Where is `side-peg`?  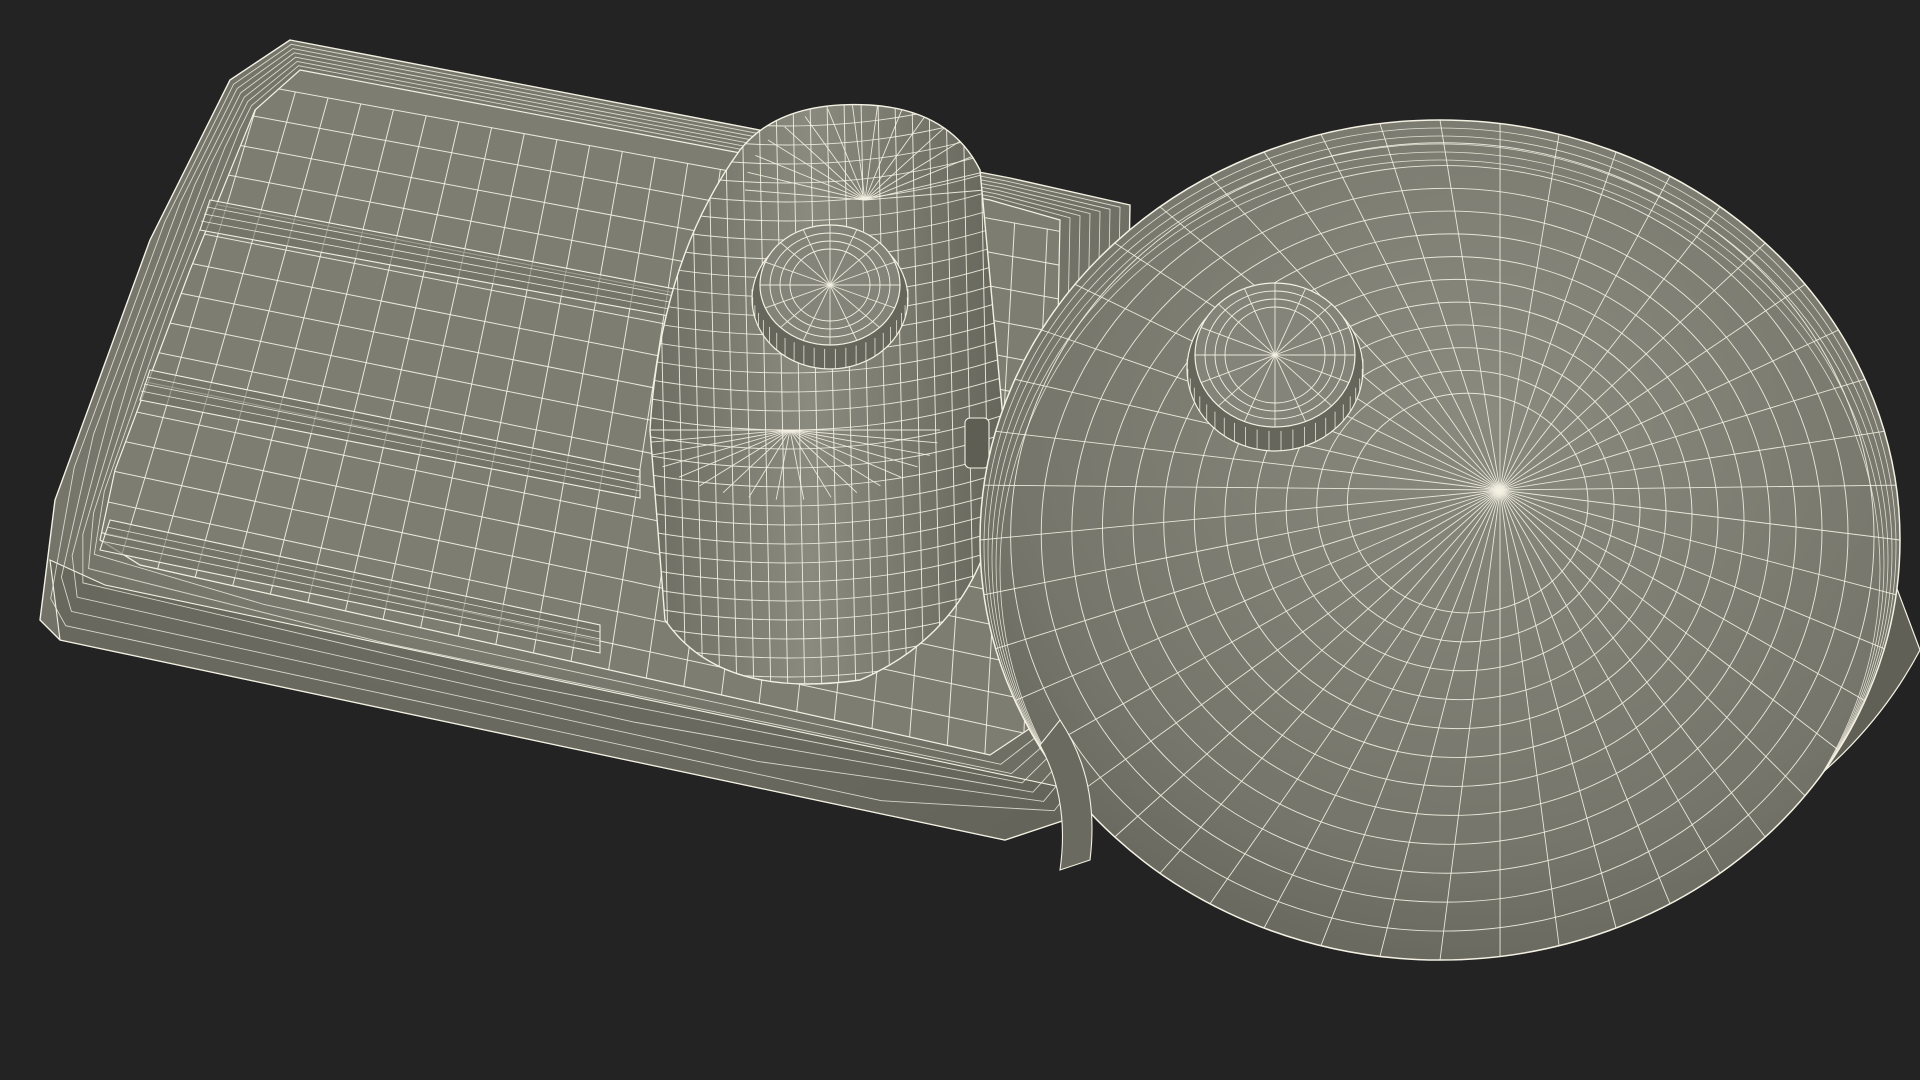
side-peg is located at coordinates (977, 443).